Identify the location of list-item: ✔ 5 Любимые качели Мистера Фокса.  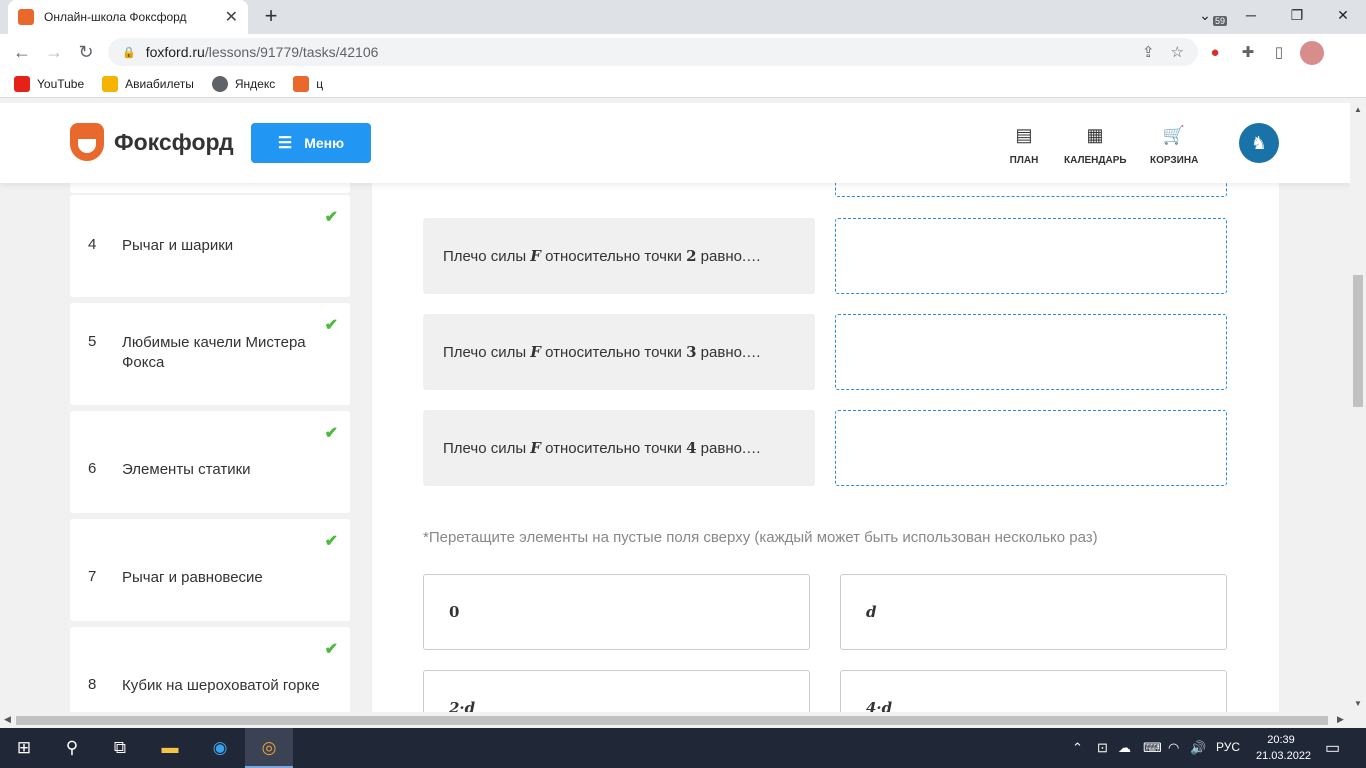
(210, 354).